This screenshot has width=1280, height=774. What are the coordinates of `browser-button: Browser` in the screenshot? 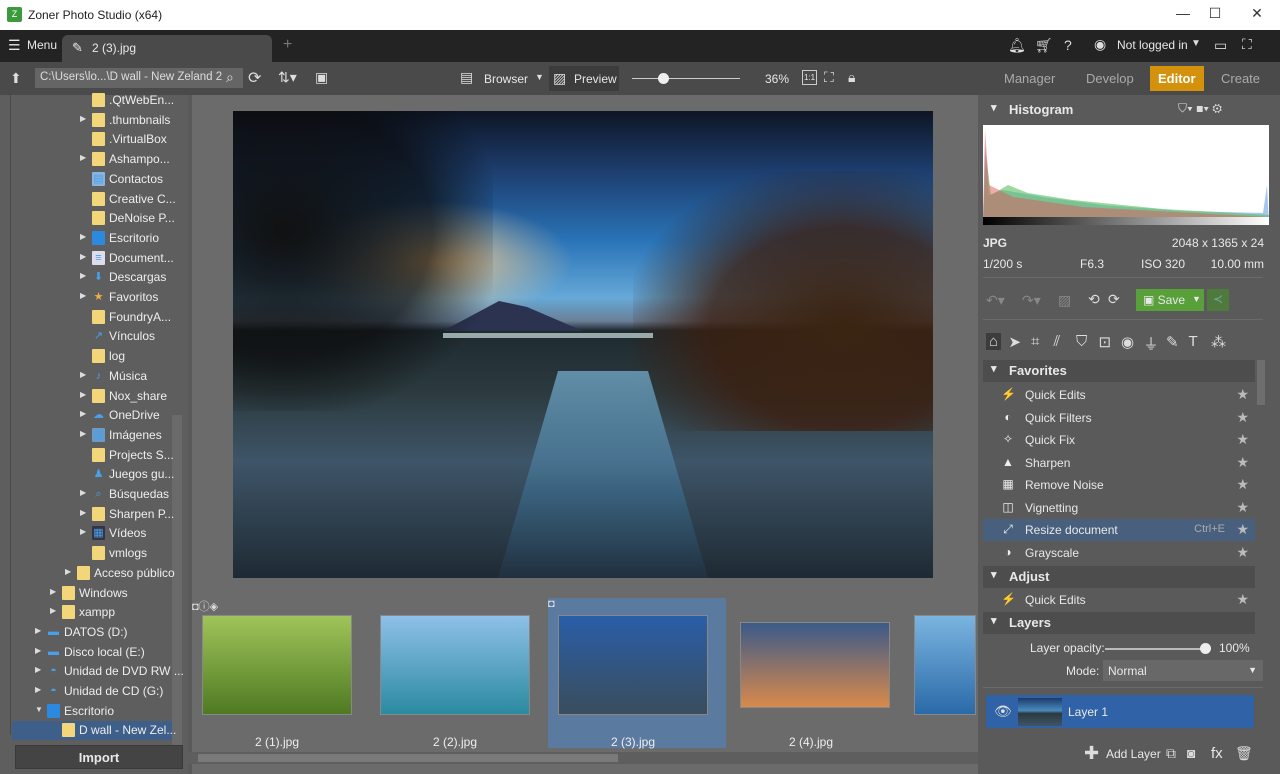 It's located at (506, 79).